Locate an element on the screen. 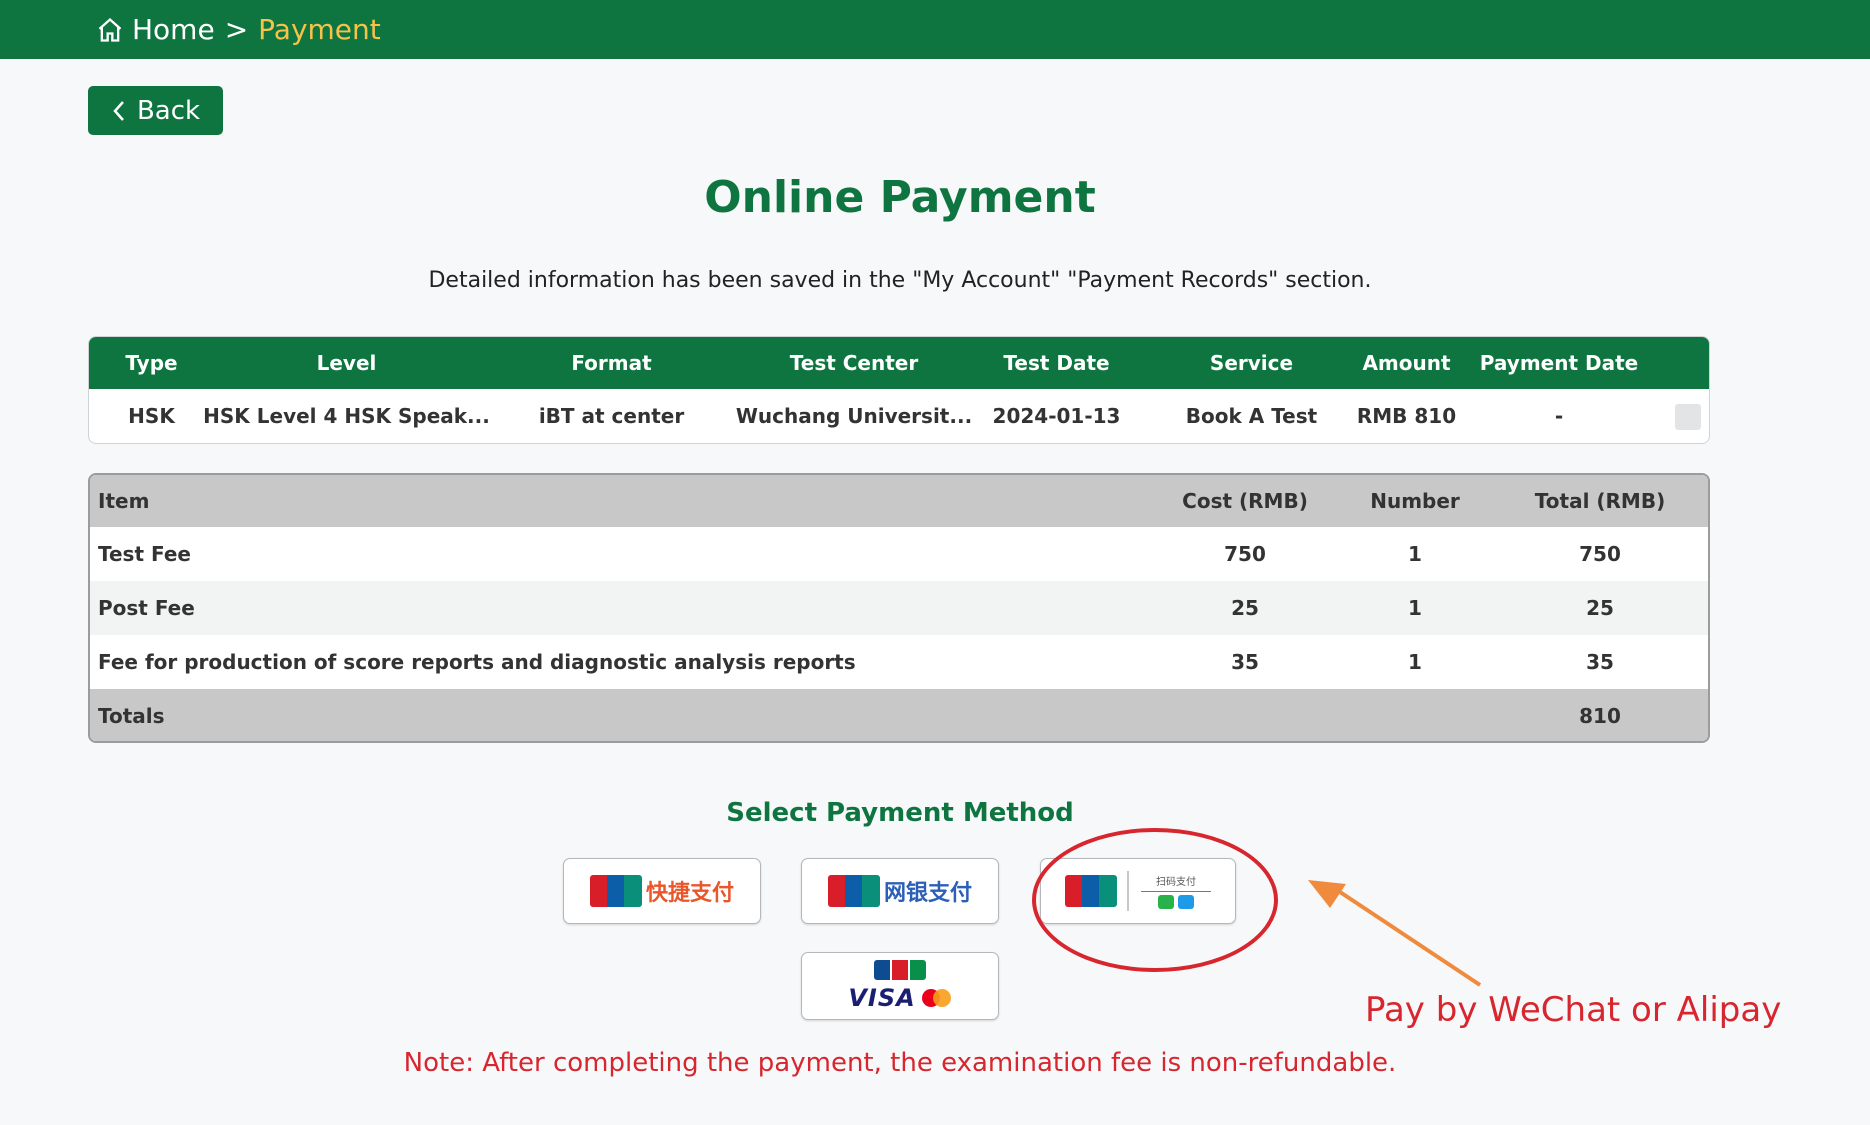  cell-format: iBT at center is located at coordinates (611, 416).